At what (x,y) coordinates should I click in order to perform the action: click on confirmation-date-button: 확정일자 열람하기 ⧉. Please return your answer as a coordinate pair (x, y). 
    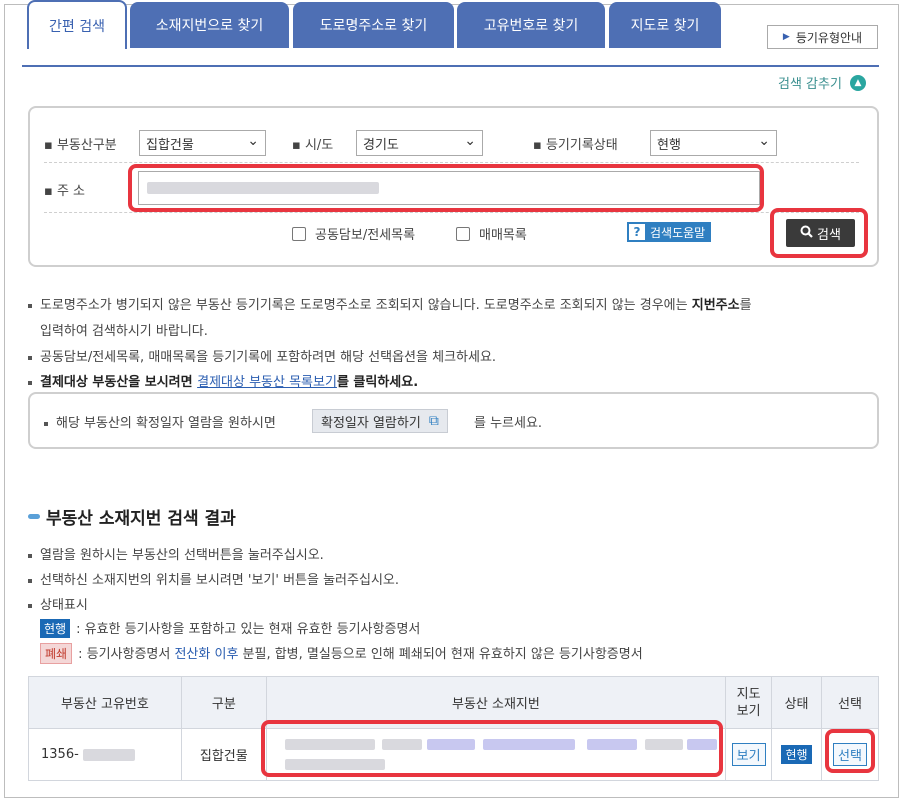
    Looking at the image, I should click on (380, 421).